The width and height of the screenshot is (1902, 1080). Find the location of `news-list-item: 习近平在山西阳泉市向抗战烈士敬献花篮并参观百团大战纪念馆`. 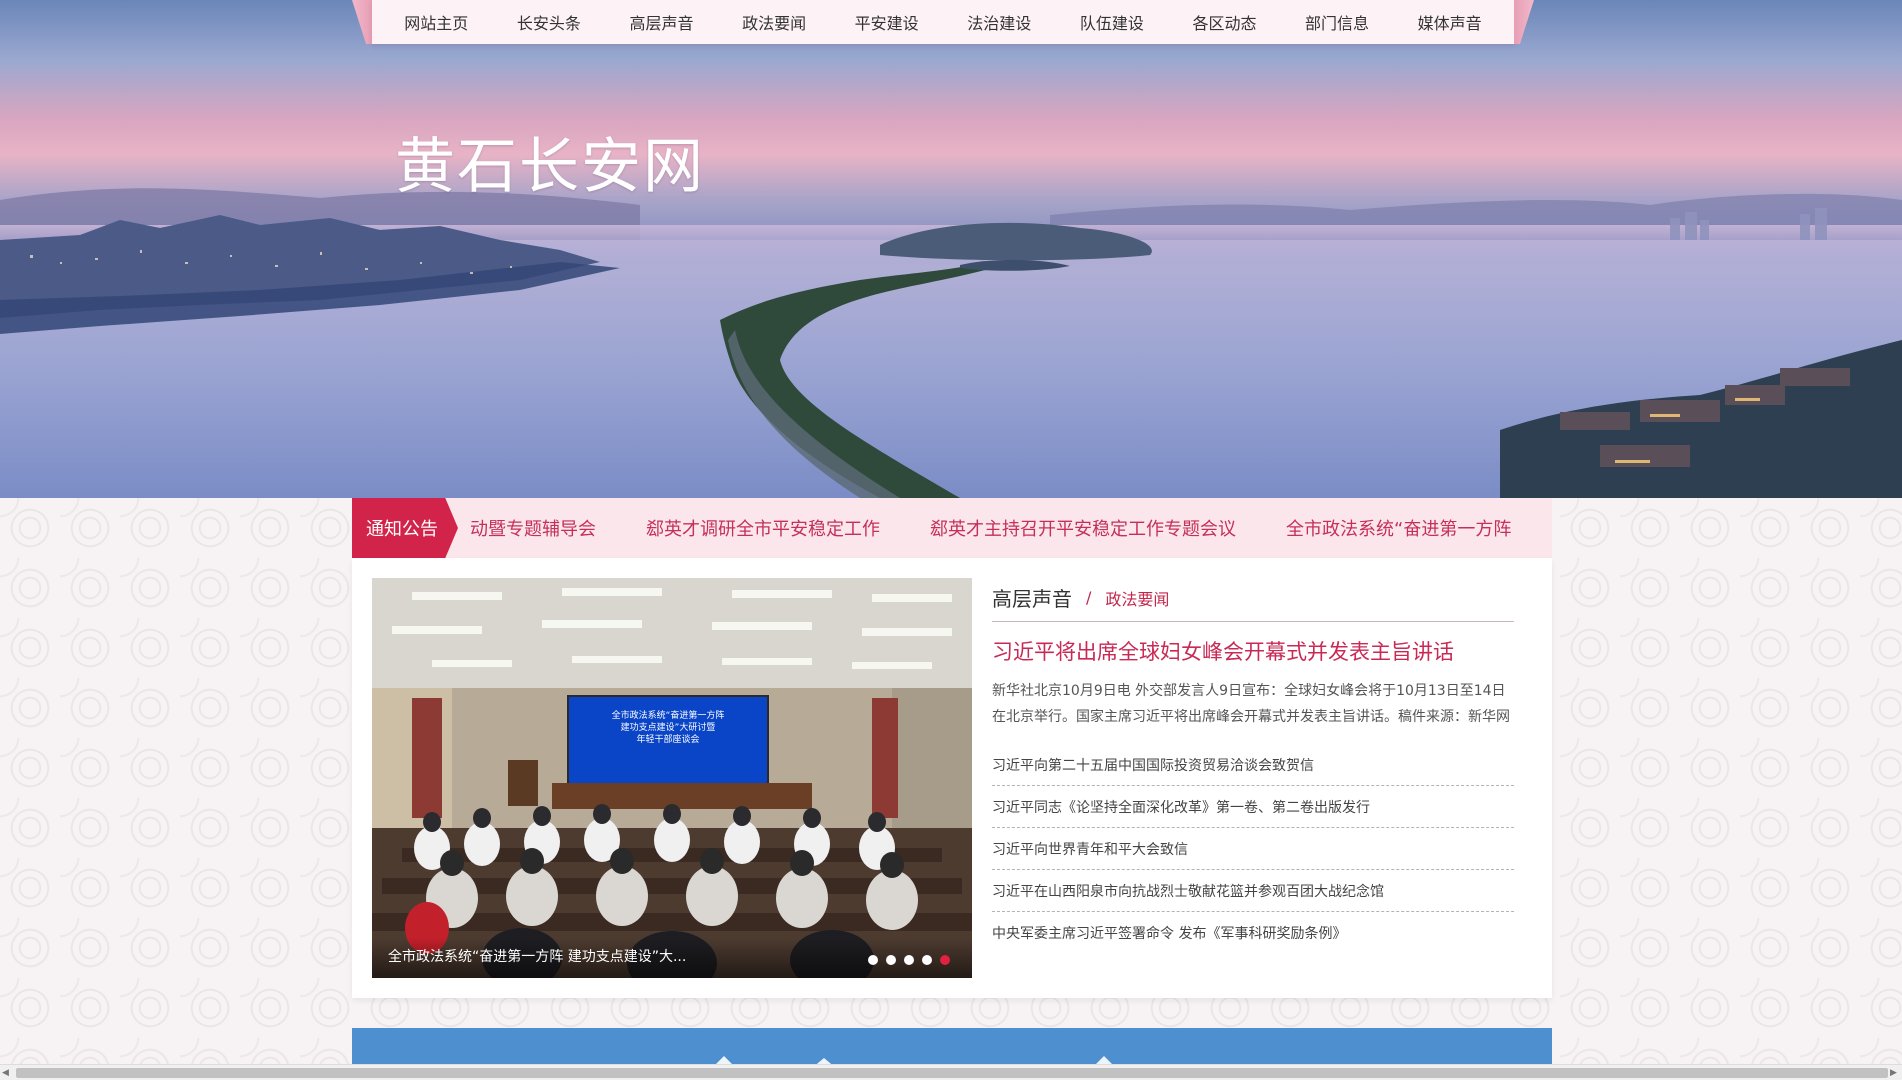

news-list-item: 习近平在山西阳泉市向抗战烈士敬献花篮并参观百团大战纪念馆 is located at coordinates (1253, 891).